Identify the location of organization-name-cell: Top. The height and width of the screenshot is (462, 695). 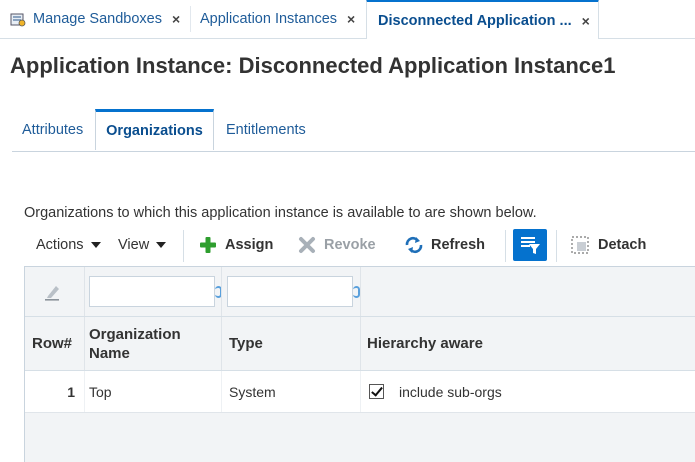
(100, 391).